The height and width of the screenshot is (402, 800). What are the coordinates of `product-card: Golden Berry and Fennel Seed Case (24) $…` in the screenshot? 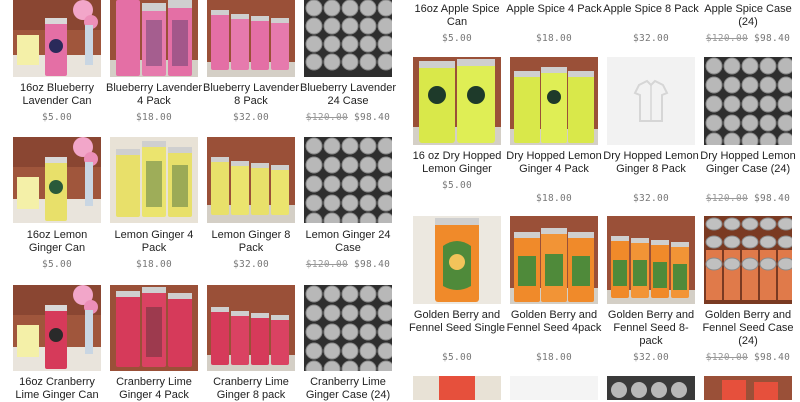 It's located at (748, 291).